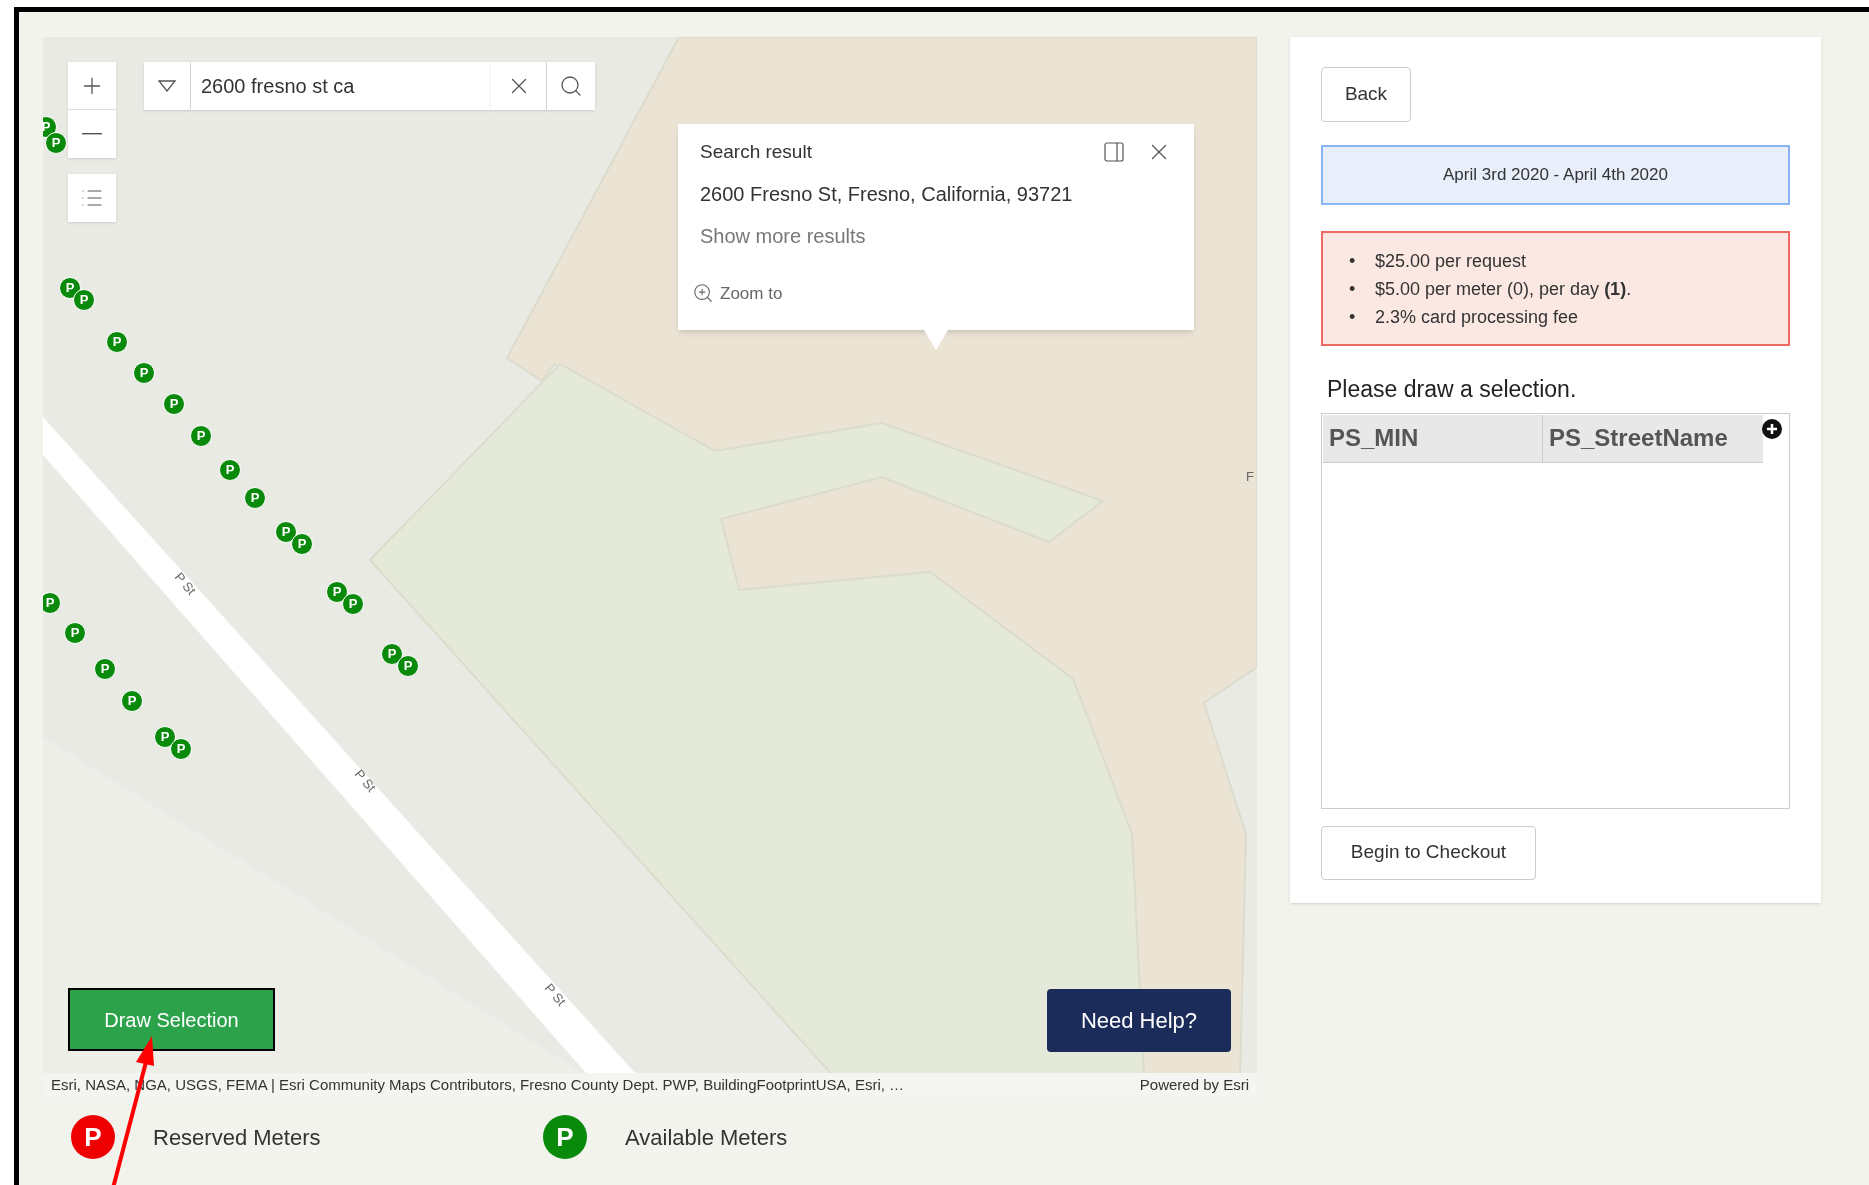 This screenshot has width=1869, height=1185. Describe the element at coordinates (1503, 289) in the screenshot. I see `fee-item: $5.00 per meter (0), per day (1).` at that location.